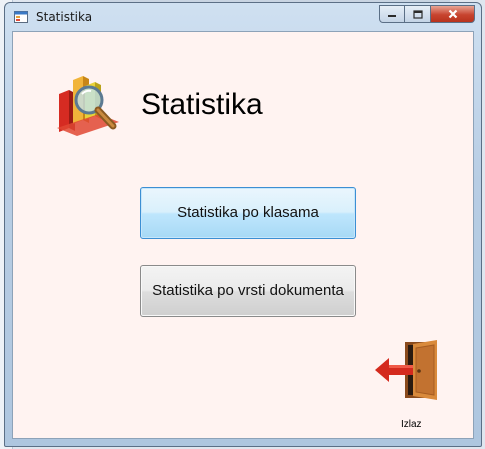 The height and width of the screenshot is (449, 485). I want to click on maximize-button, so click(418, 14).